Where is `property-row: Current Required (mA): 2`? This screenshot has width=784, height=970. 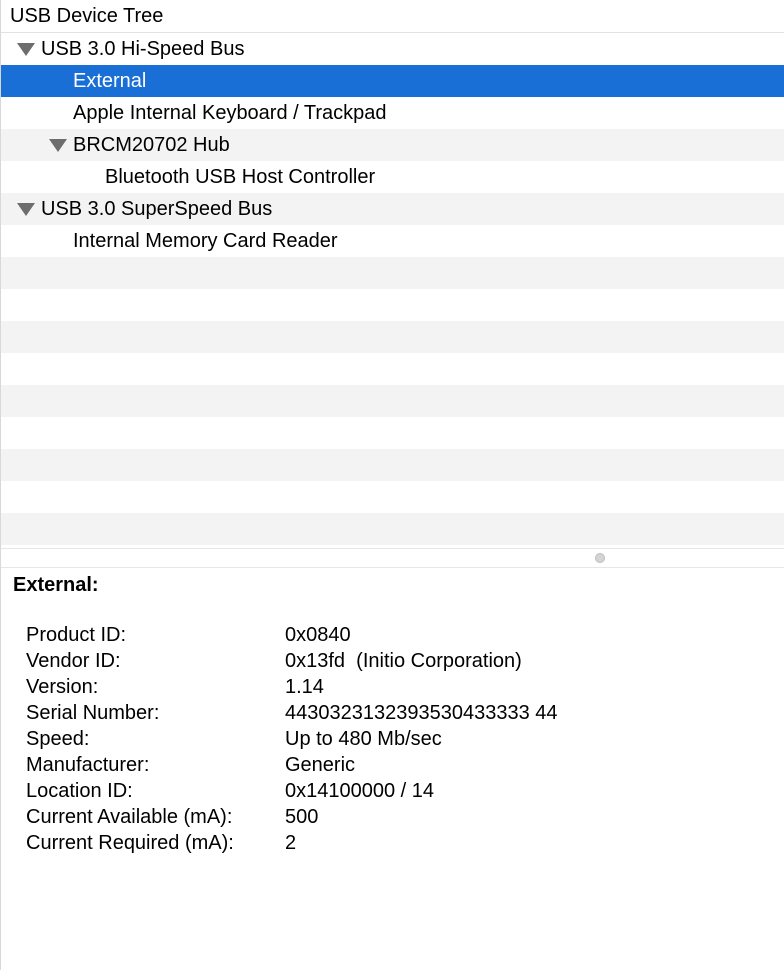 property-row: Current Required (mA): 2 is located at coordinates (292, 843).